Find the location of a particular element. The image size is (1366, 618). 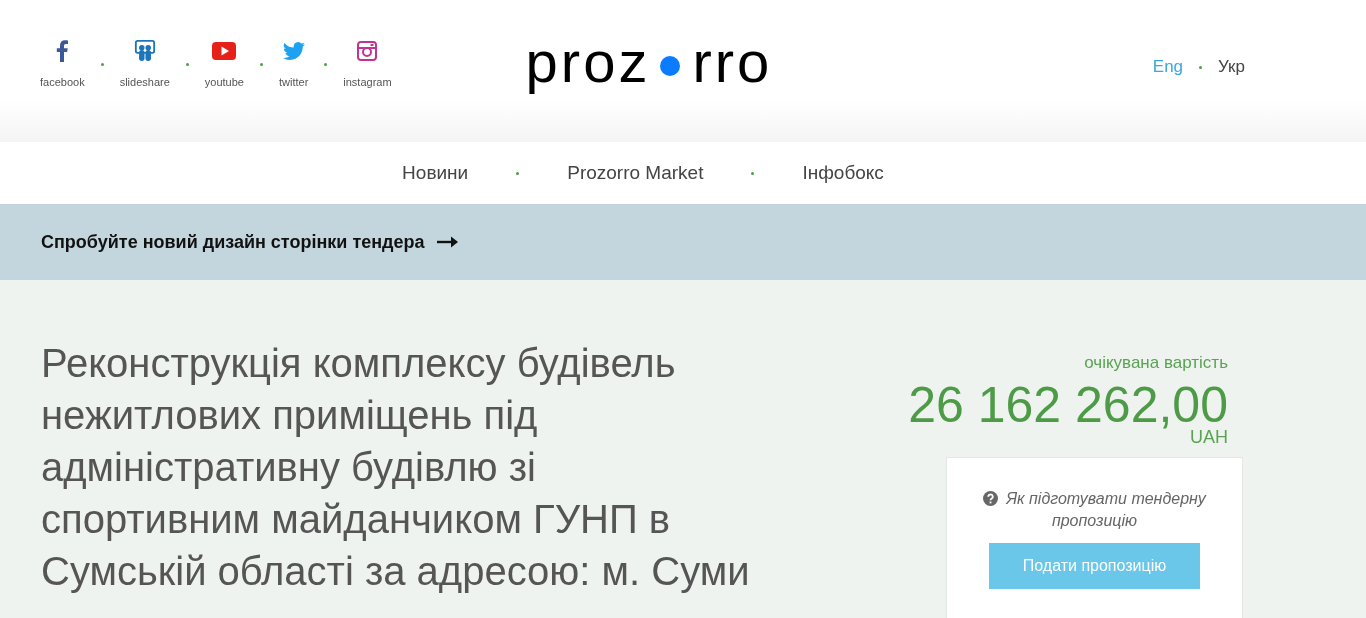

arrow-right-icon is located at coordinates (447, 242).